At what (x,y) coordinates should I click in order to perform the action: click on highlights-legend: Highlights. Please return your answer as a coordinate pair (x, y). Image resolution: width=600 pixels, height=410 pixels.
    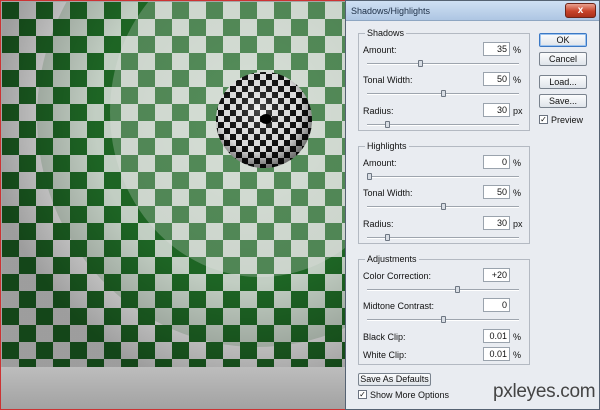
    Looking at the image, I should click on (387, 146).